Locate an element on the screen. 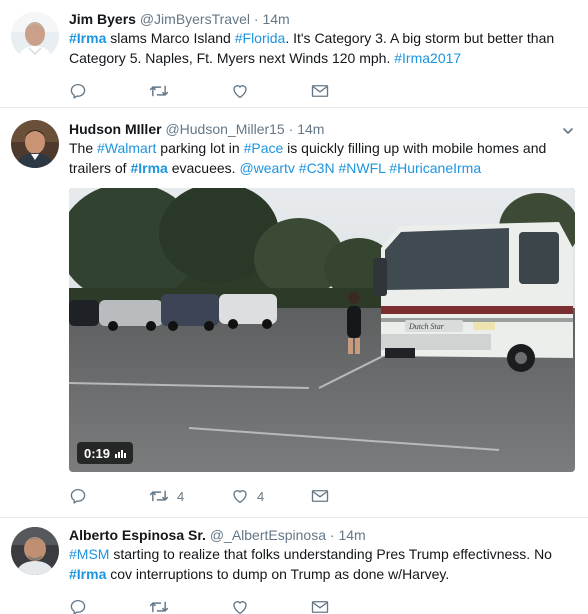 Image resolution: width=588 pixels, height=614 pixels. hashtag-link: #NWFL is located at coordinates (361, 168).